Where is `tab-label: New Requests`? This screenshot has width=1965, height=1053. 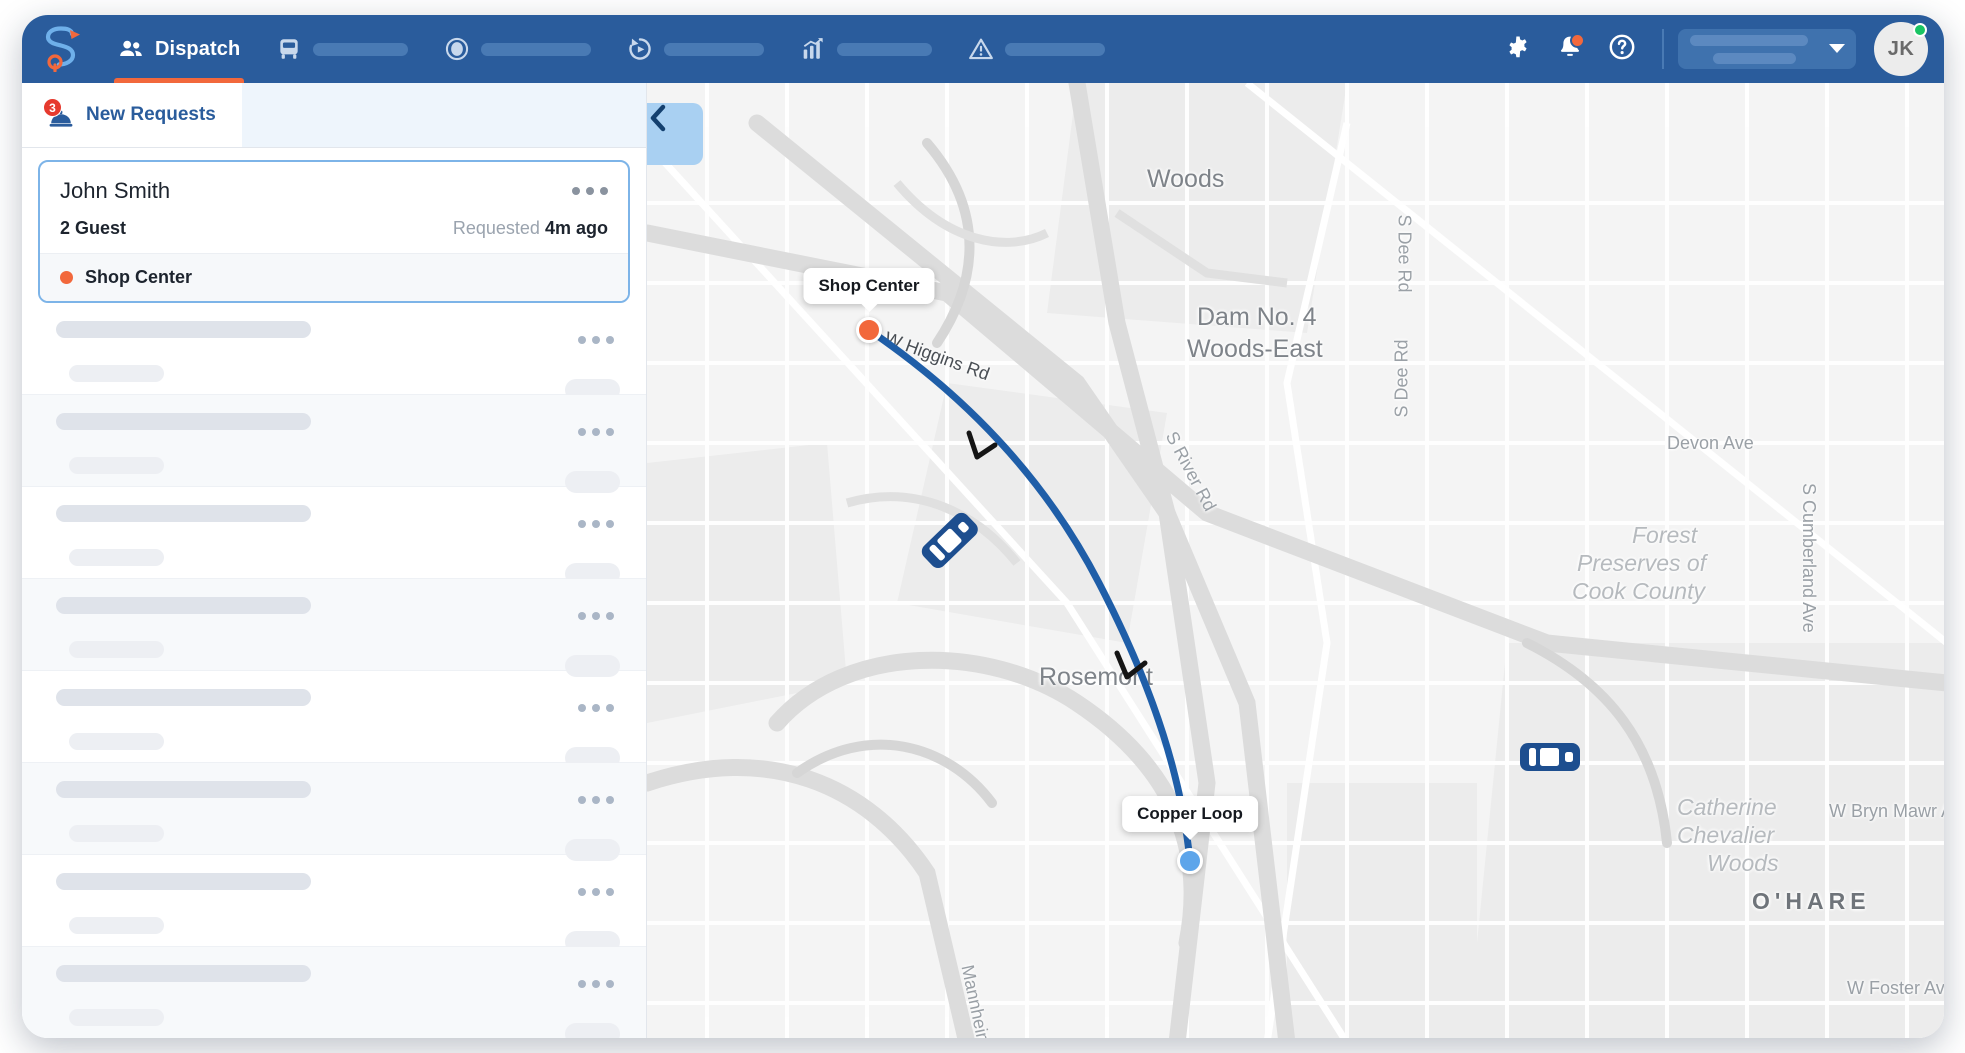 tab-label: New Requests is located at coordinates (151, 114).